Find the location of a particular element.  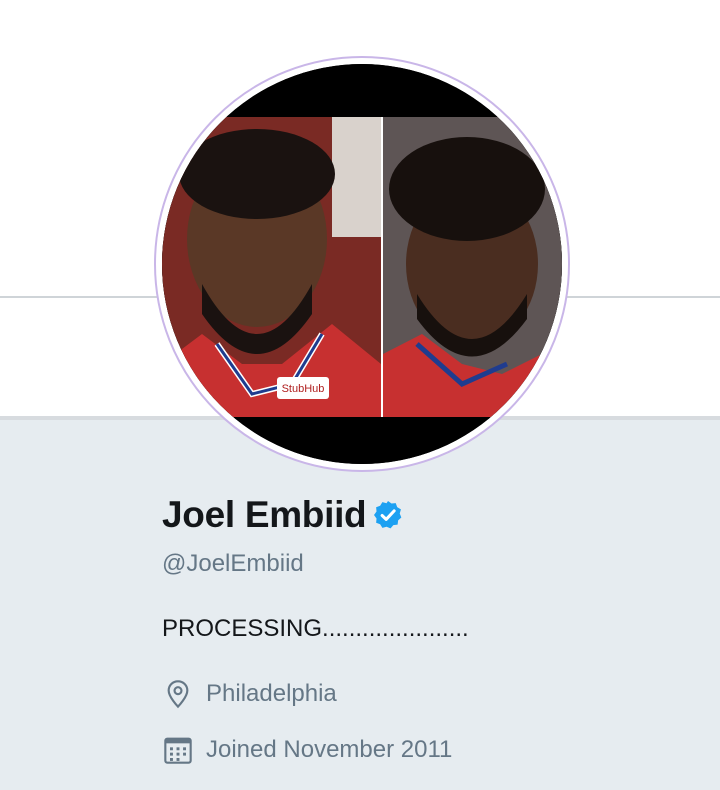

jersey-sponsor-text: StubHub is located at coordinates (303, 389).